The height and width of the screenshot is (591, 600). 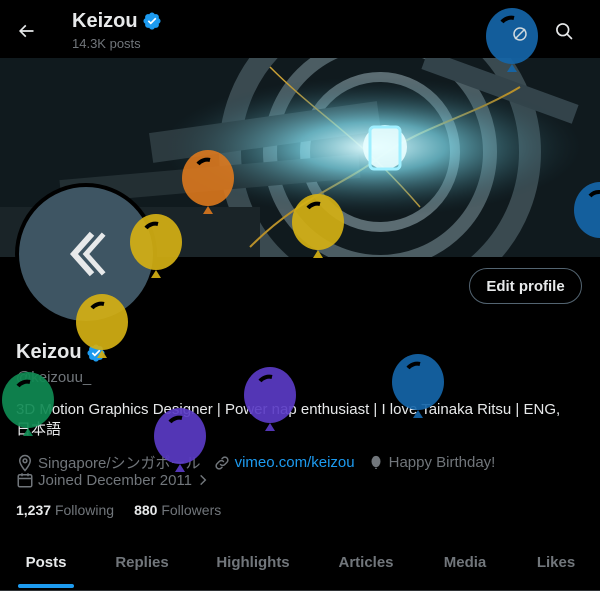 I want to click on profile-display-name: Keizou, so click(x=49, y=352).